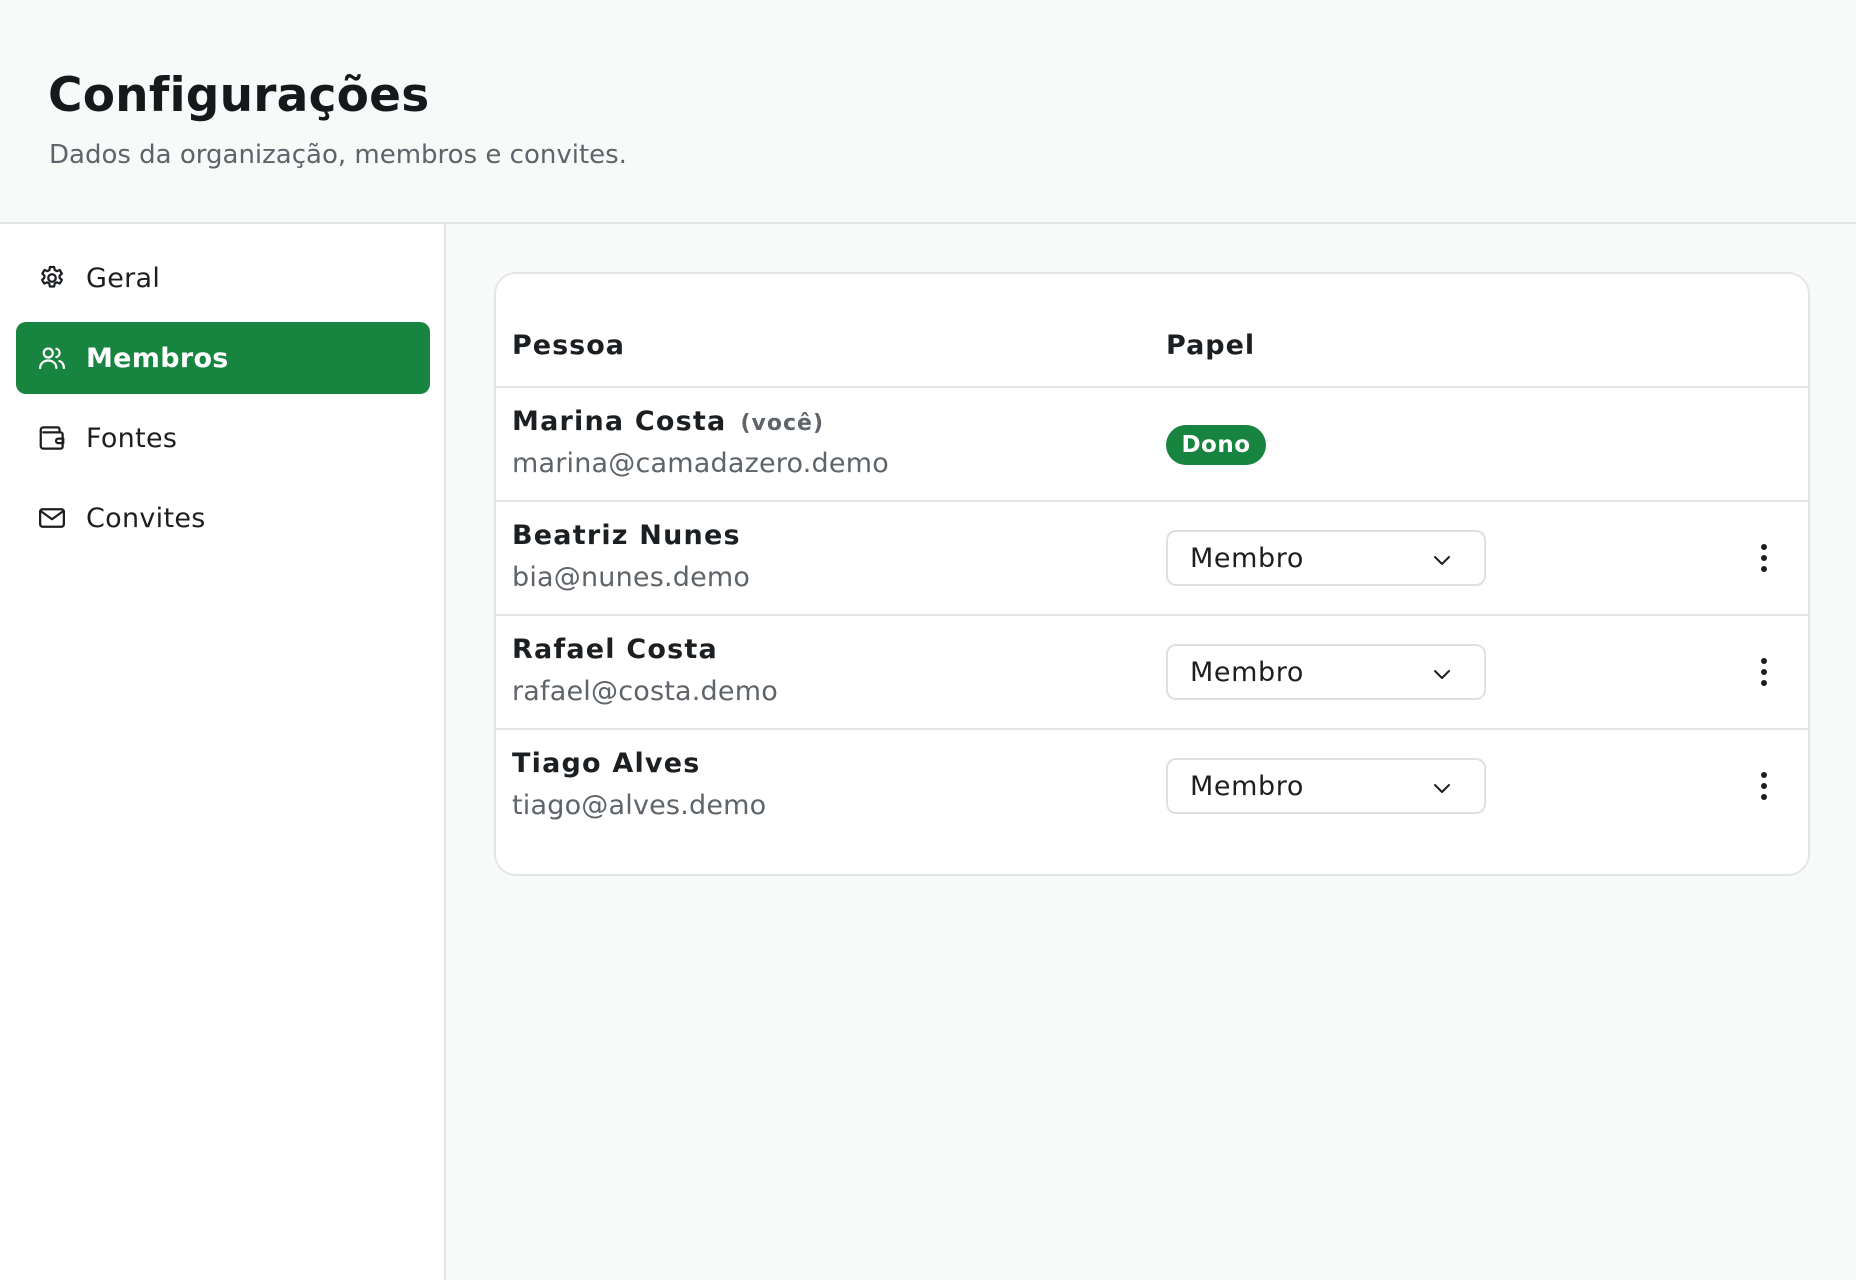 Image resolution: width=1856 pixels, height=1280 pixels. What do you see at coordinates (132, 438) in the screenshot?
I see `sidebar-item-label: Fontes` at bounding box center [132, 438].